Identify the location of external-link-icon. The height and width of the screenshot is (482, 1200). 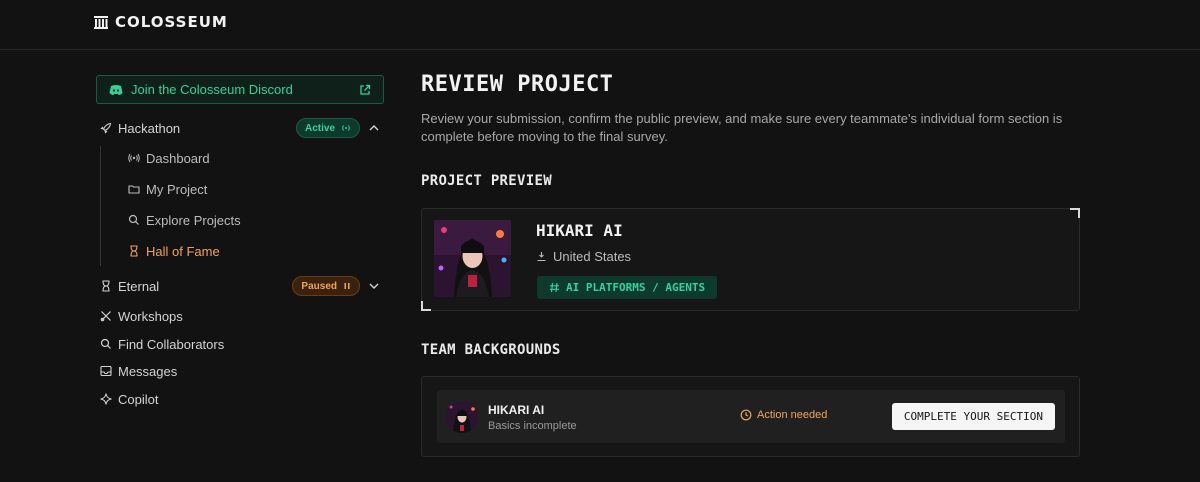
(365, 89).